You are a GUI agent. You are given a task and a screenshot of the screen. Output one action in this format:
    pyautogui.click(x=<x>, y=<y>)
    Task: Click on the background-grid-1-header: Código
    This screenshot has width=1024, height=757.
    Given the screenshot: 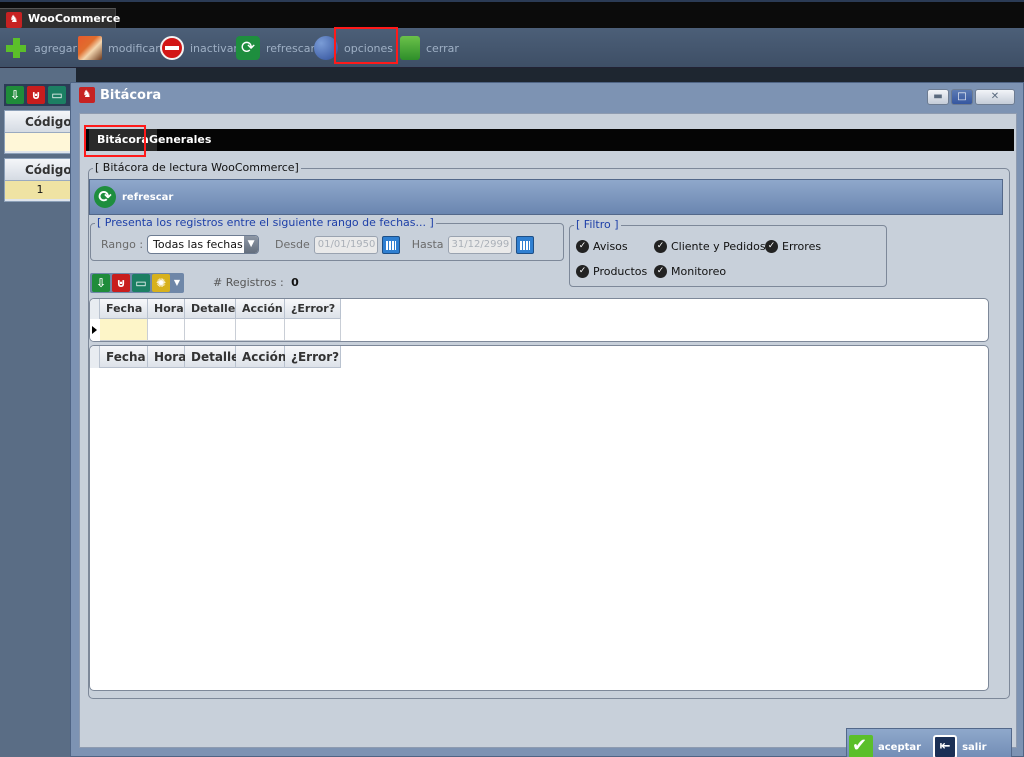 What is the action you would take?
    pyautogui.click(x=40, y=122)
    